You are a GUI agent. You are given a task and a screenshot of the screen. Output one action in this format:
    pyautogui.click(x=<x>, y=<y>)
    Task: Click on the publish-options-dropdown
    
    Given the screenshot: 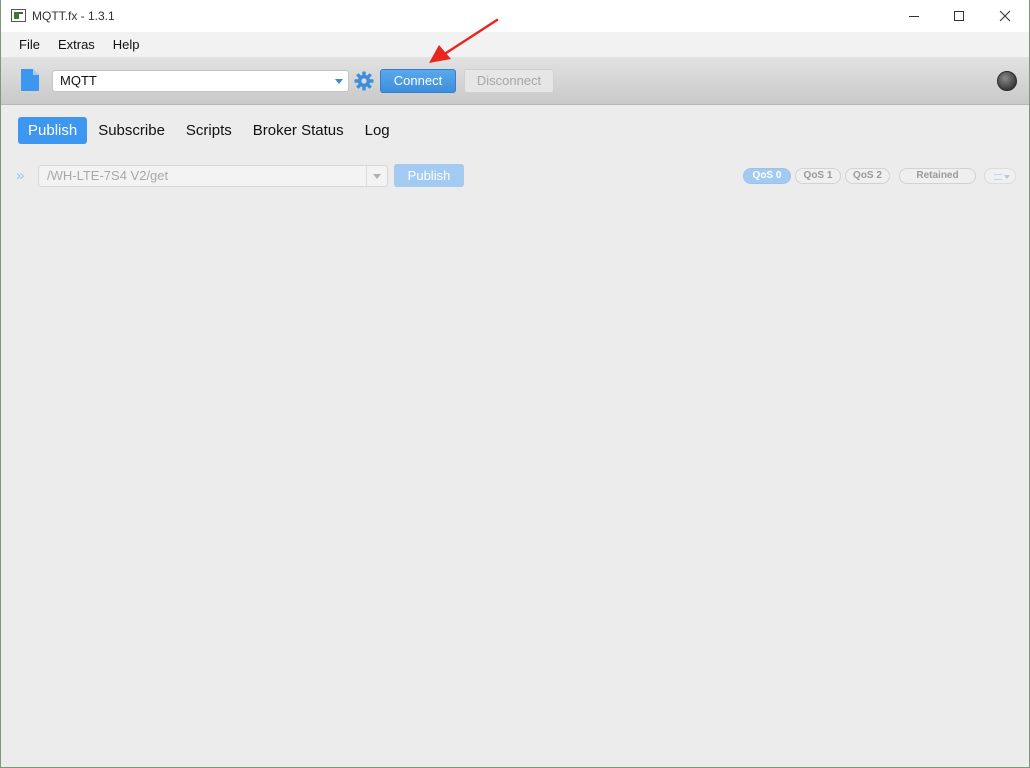 What is the action you would take?
    pyautogui.click(x=1000, y=176)
    